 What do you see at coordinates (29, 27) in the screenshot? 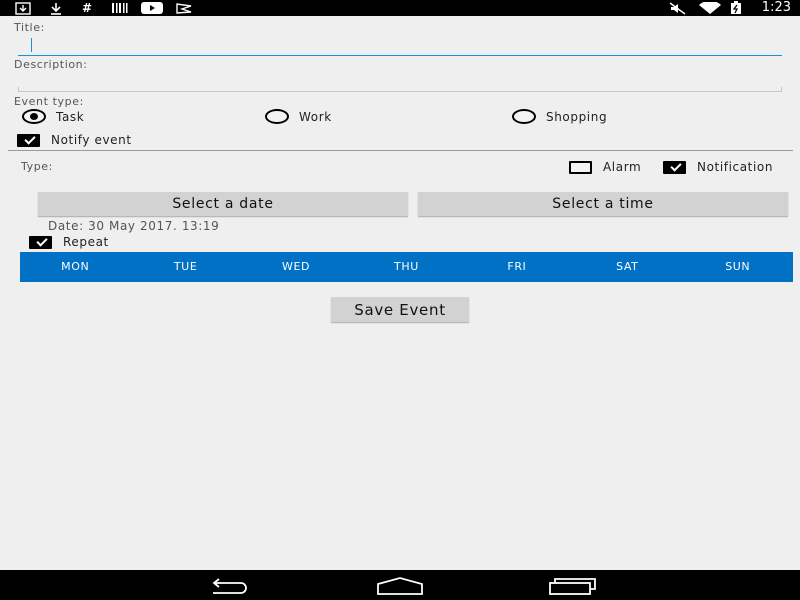
I see `title-label: Title:` at bounding box center [29, 27].